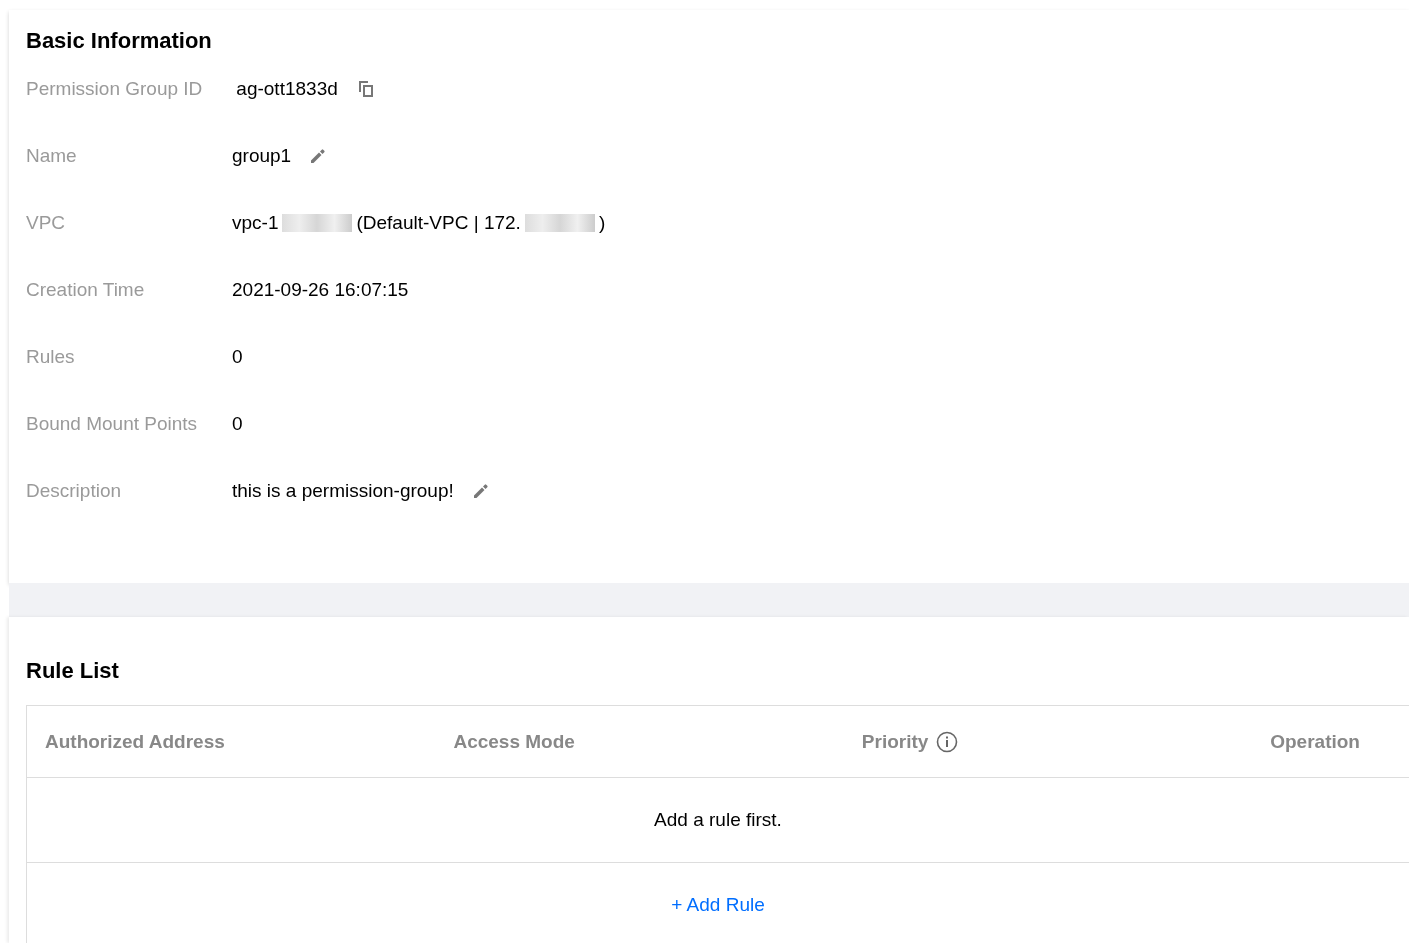 Image resolution: width=1409 pixels, height=943 pixels. Describe the element at coordinates (262, 155) in the screenshot. I see `field-value: group1` at that location.